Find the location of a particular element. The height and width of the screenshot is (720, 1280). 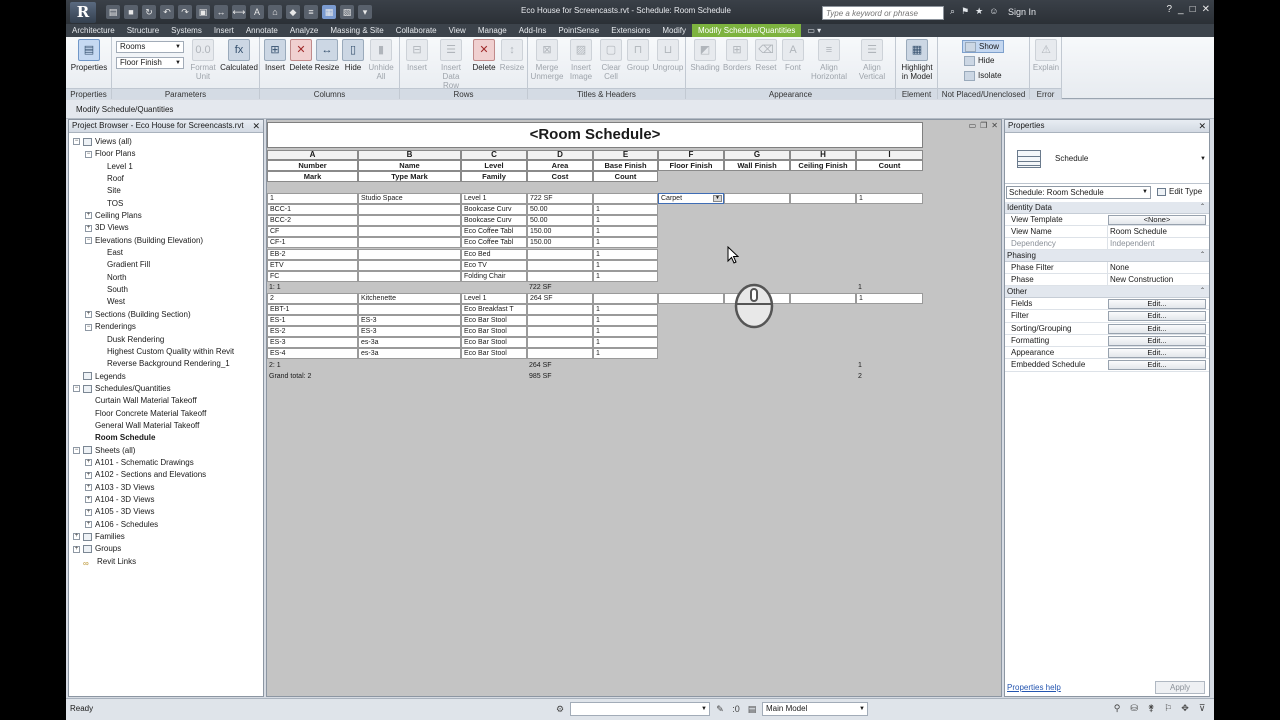

tree-node: Highest Custom Quality within Revit is located at coordinates (166, 352).